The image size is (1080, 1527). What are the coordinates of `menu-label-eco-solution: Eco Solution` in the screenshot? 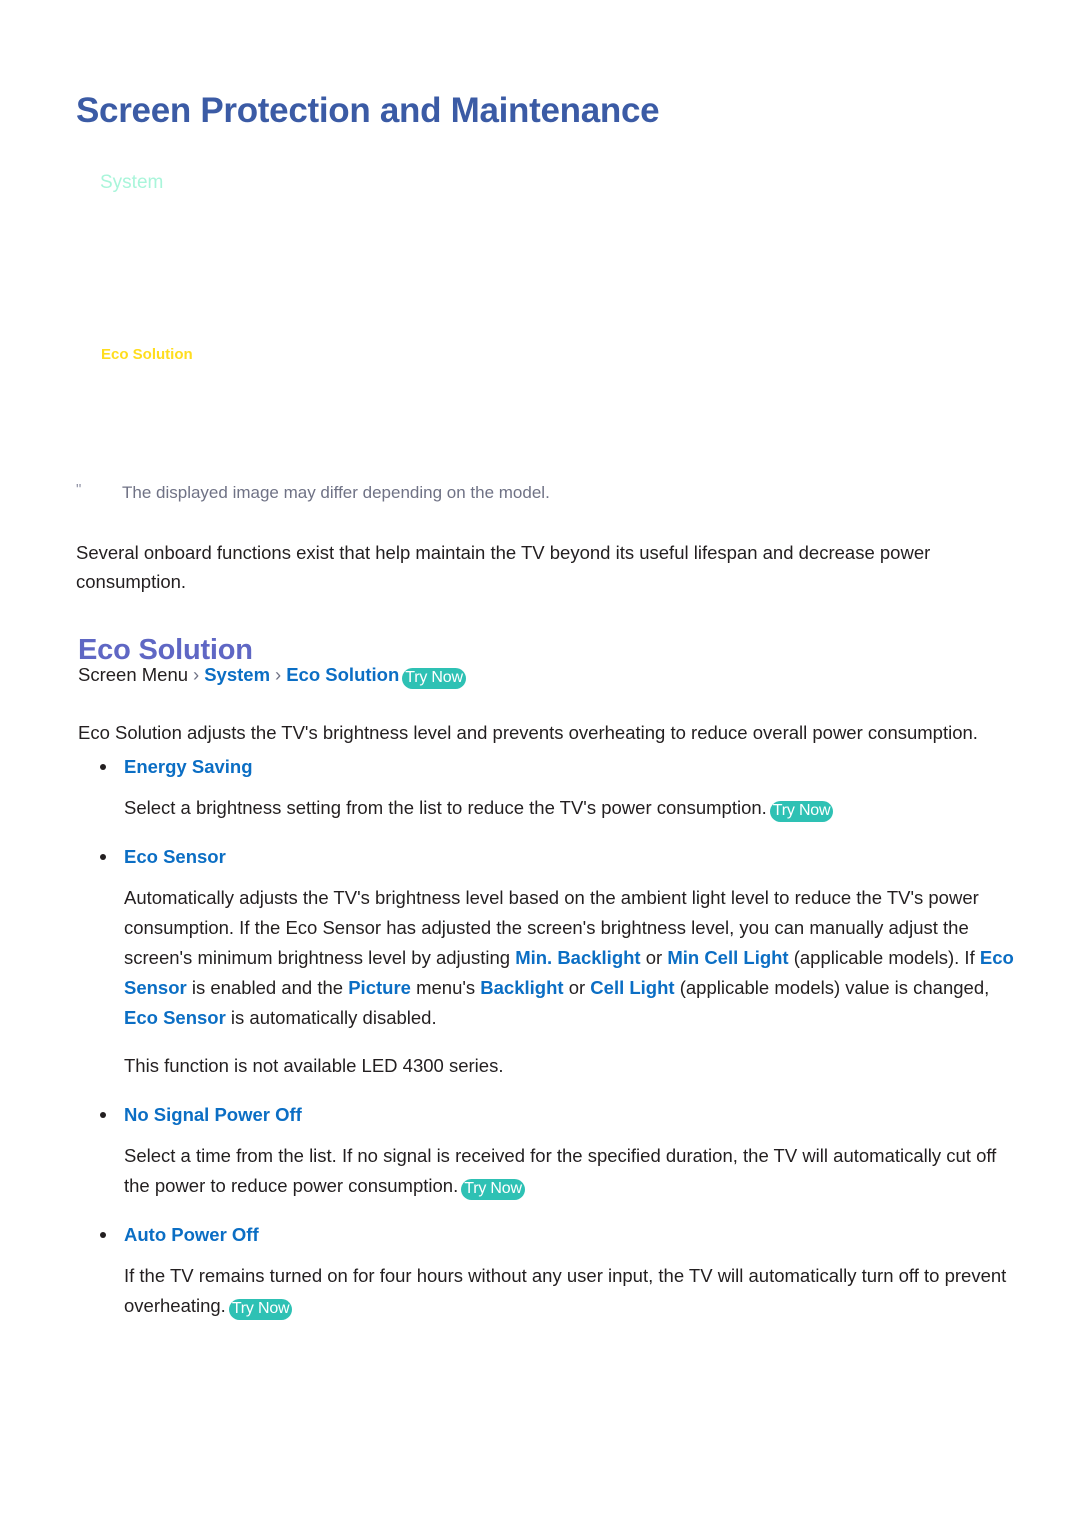 It's located at (147, 354).